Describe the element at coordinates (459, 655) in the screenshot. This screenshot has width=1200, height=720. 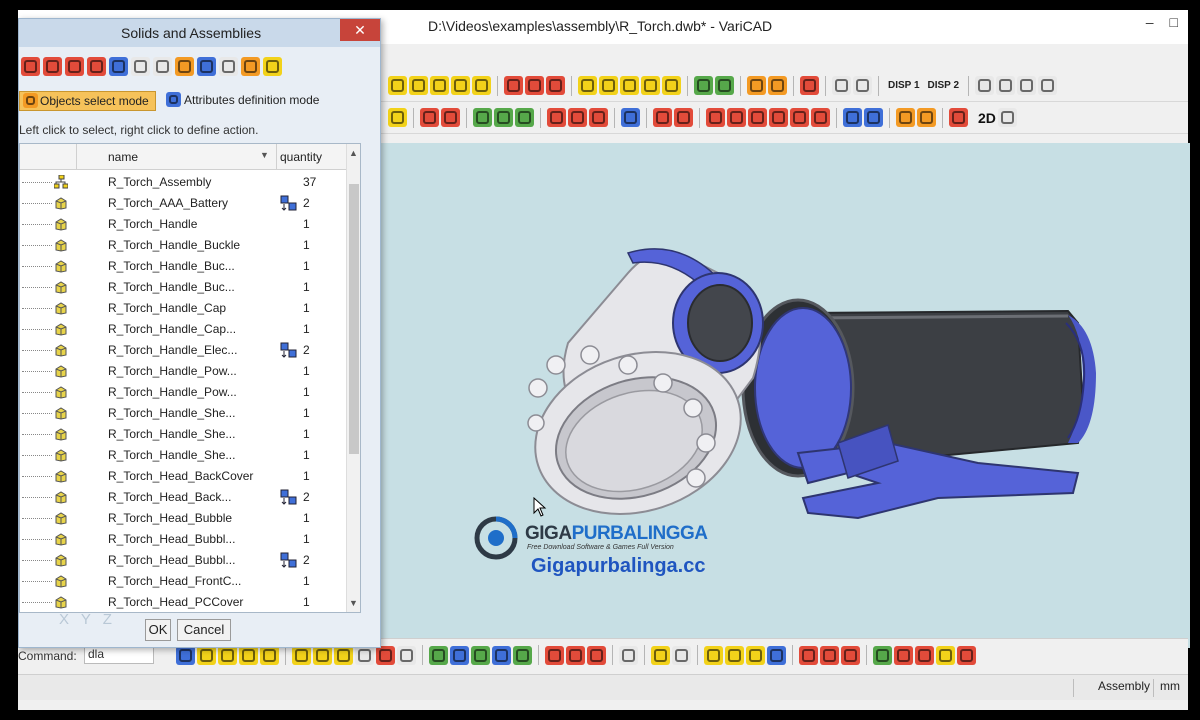
I see `tree-icon` at that location.